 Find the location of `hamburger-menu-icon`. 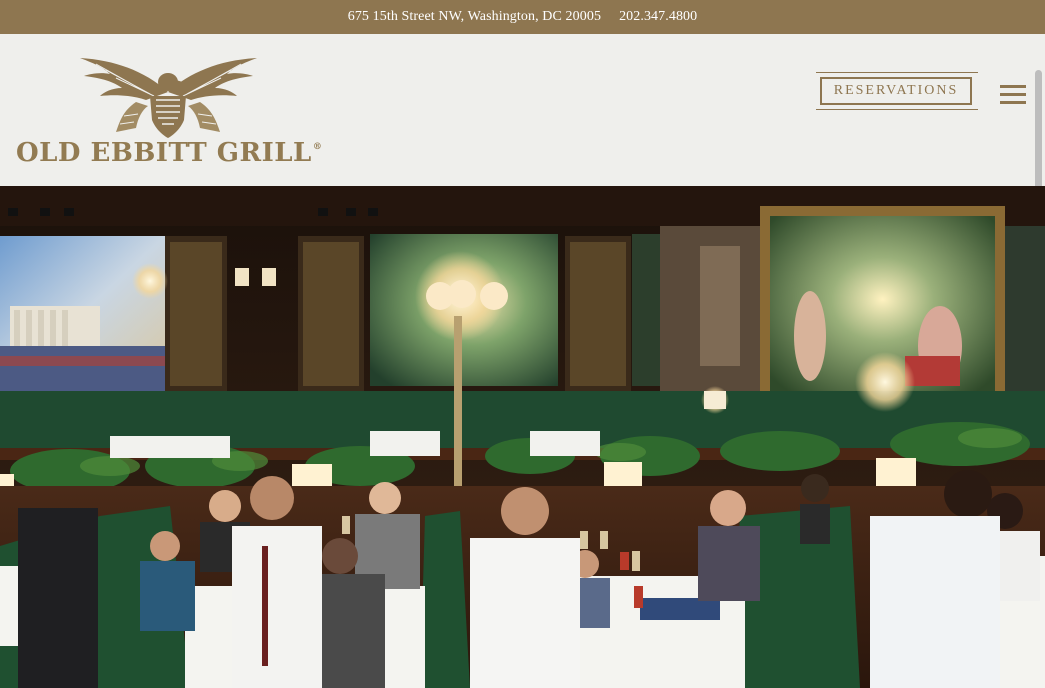

hamburger-menu-icon is located at coordinates (1013, 95).